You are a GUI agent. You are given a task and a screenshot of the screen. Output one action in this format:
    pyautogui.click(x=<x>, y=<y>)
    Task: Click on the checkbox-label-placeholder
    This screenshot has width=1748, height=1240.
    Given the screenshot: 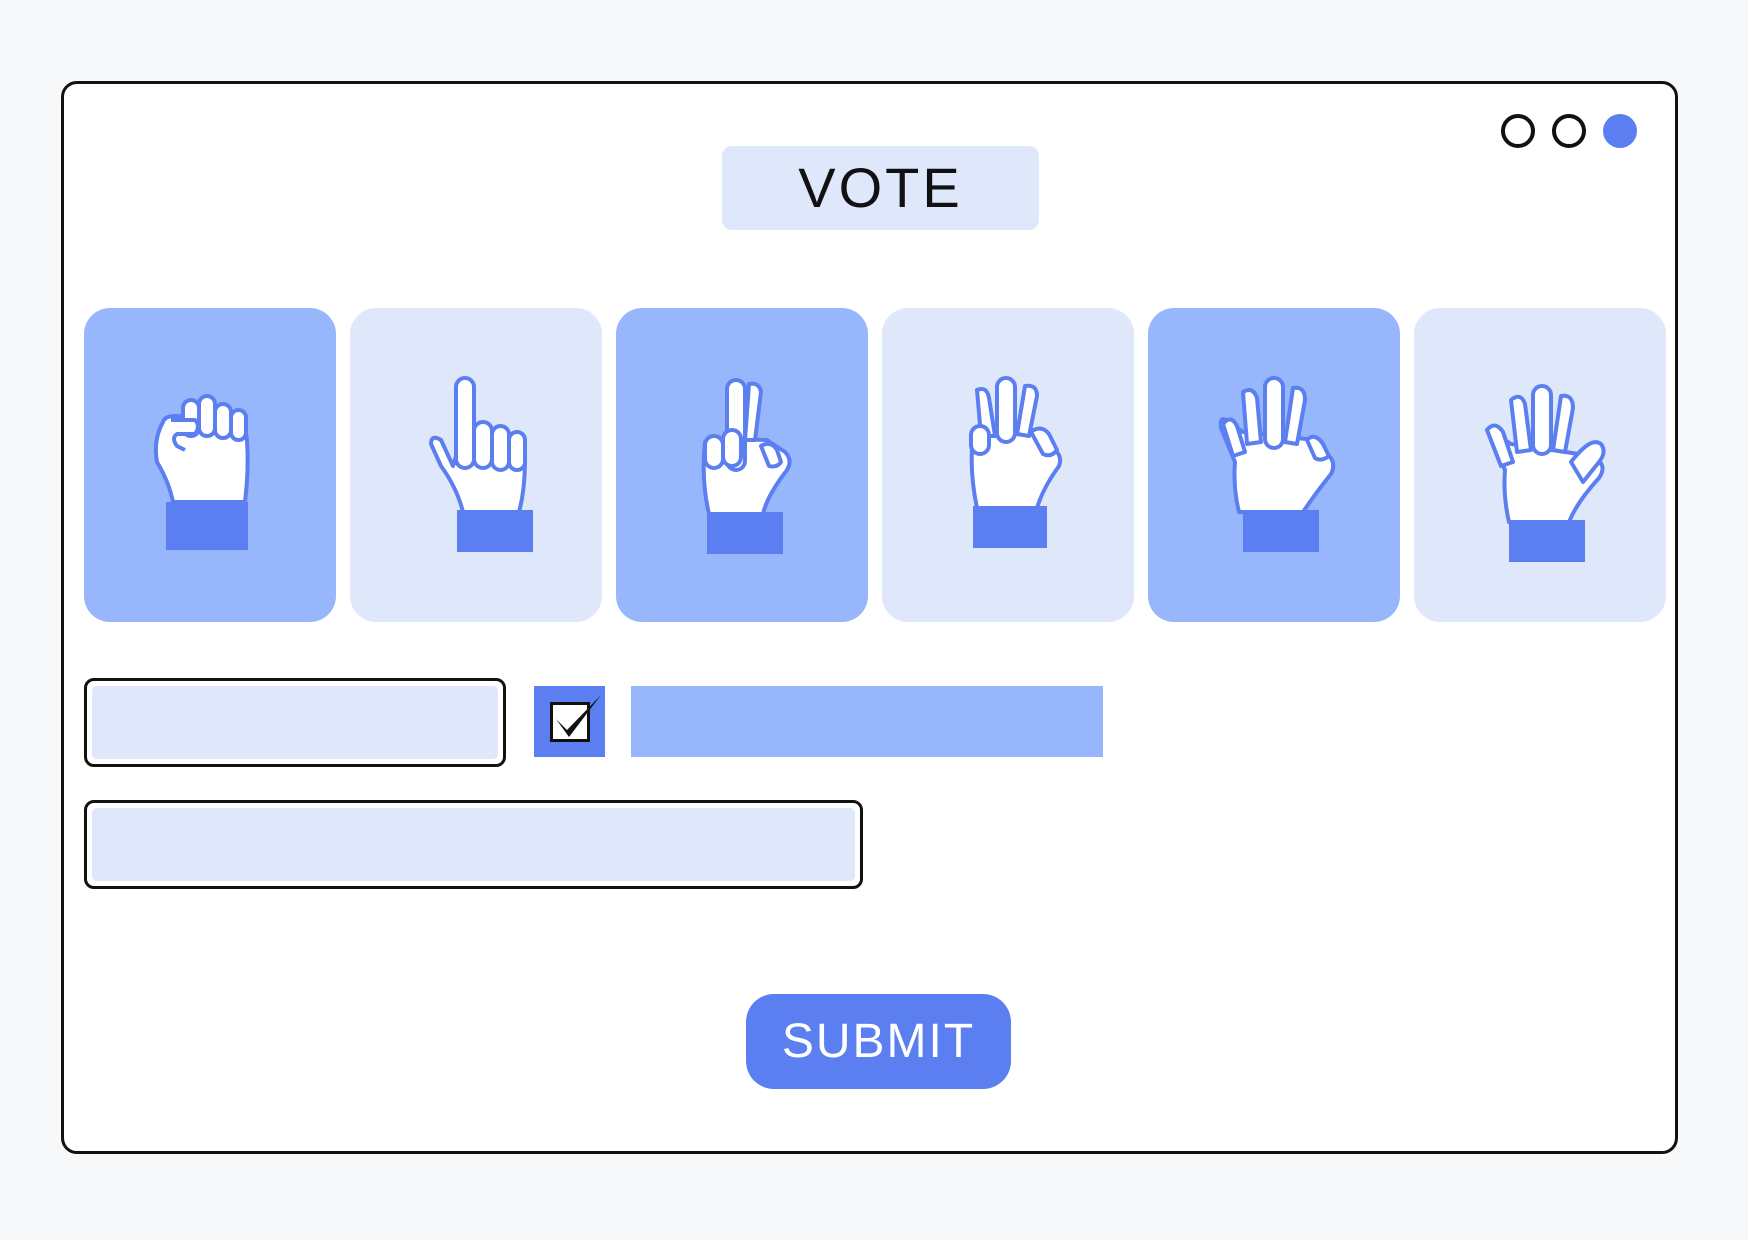 What is the action you would take?
    pyautogui.click(x=867, y=721)
    